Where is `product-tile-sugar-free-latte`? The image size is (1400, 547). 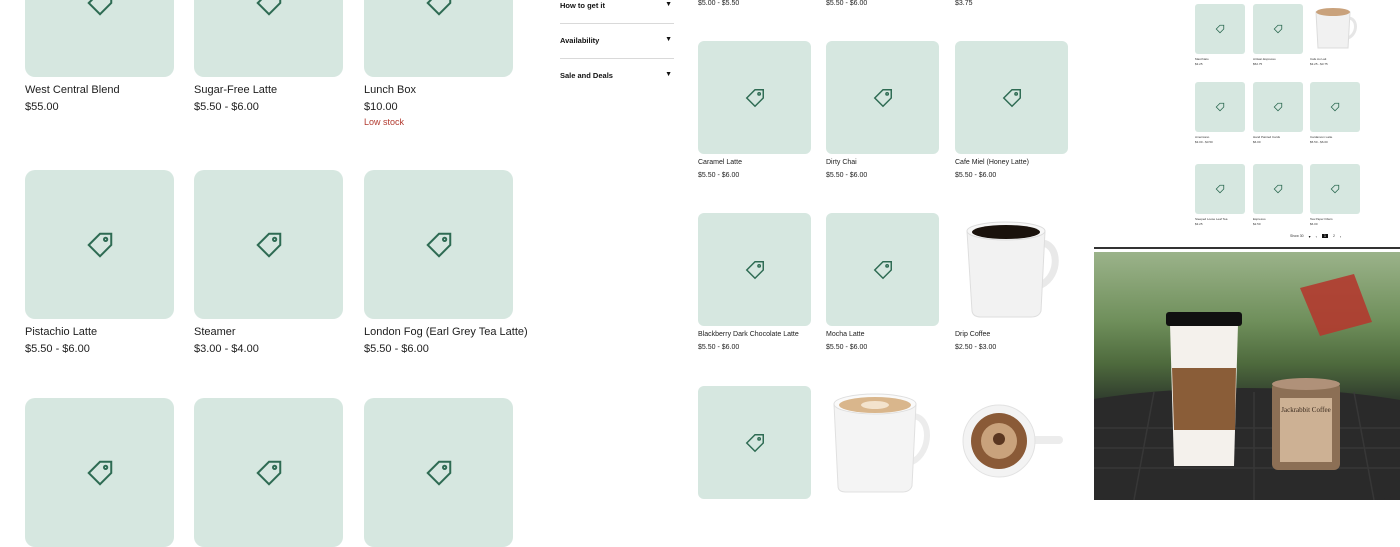
product-tile-sugar-free-latte is located at coordinates (268, 38).